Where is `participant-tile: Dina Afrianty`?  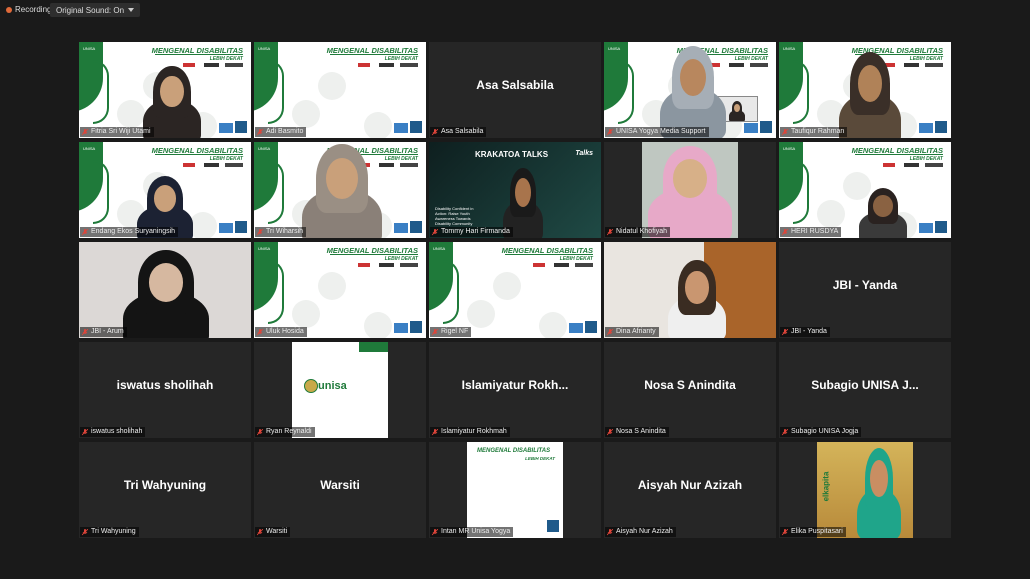
participant-tile: Dina Afrianty is located at coordinates (690, 290).